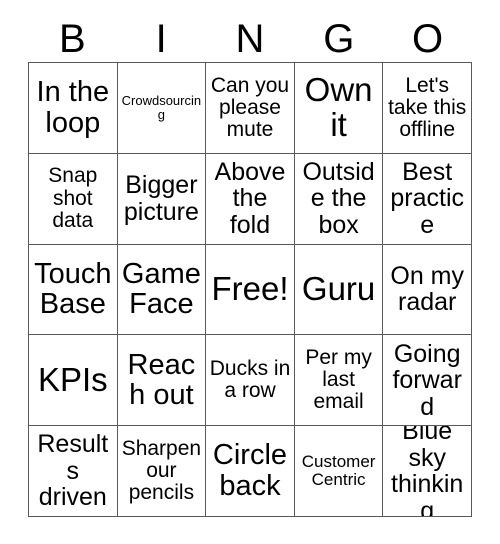 This screenshot has height=544, width=500. I want to click on bingo-cell-label: Touch Base, so click(73, 289).